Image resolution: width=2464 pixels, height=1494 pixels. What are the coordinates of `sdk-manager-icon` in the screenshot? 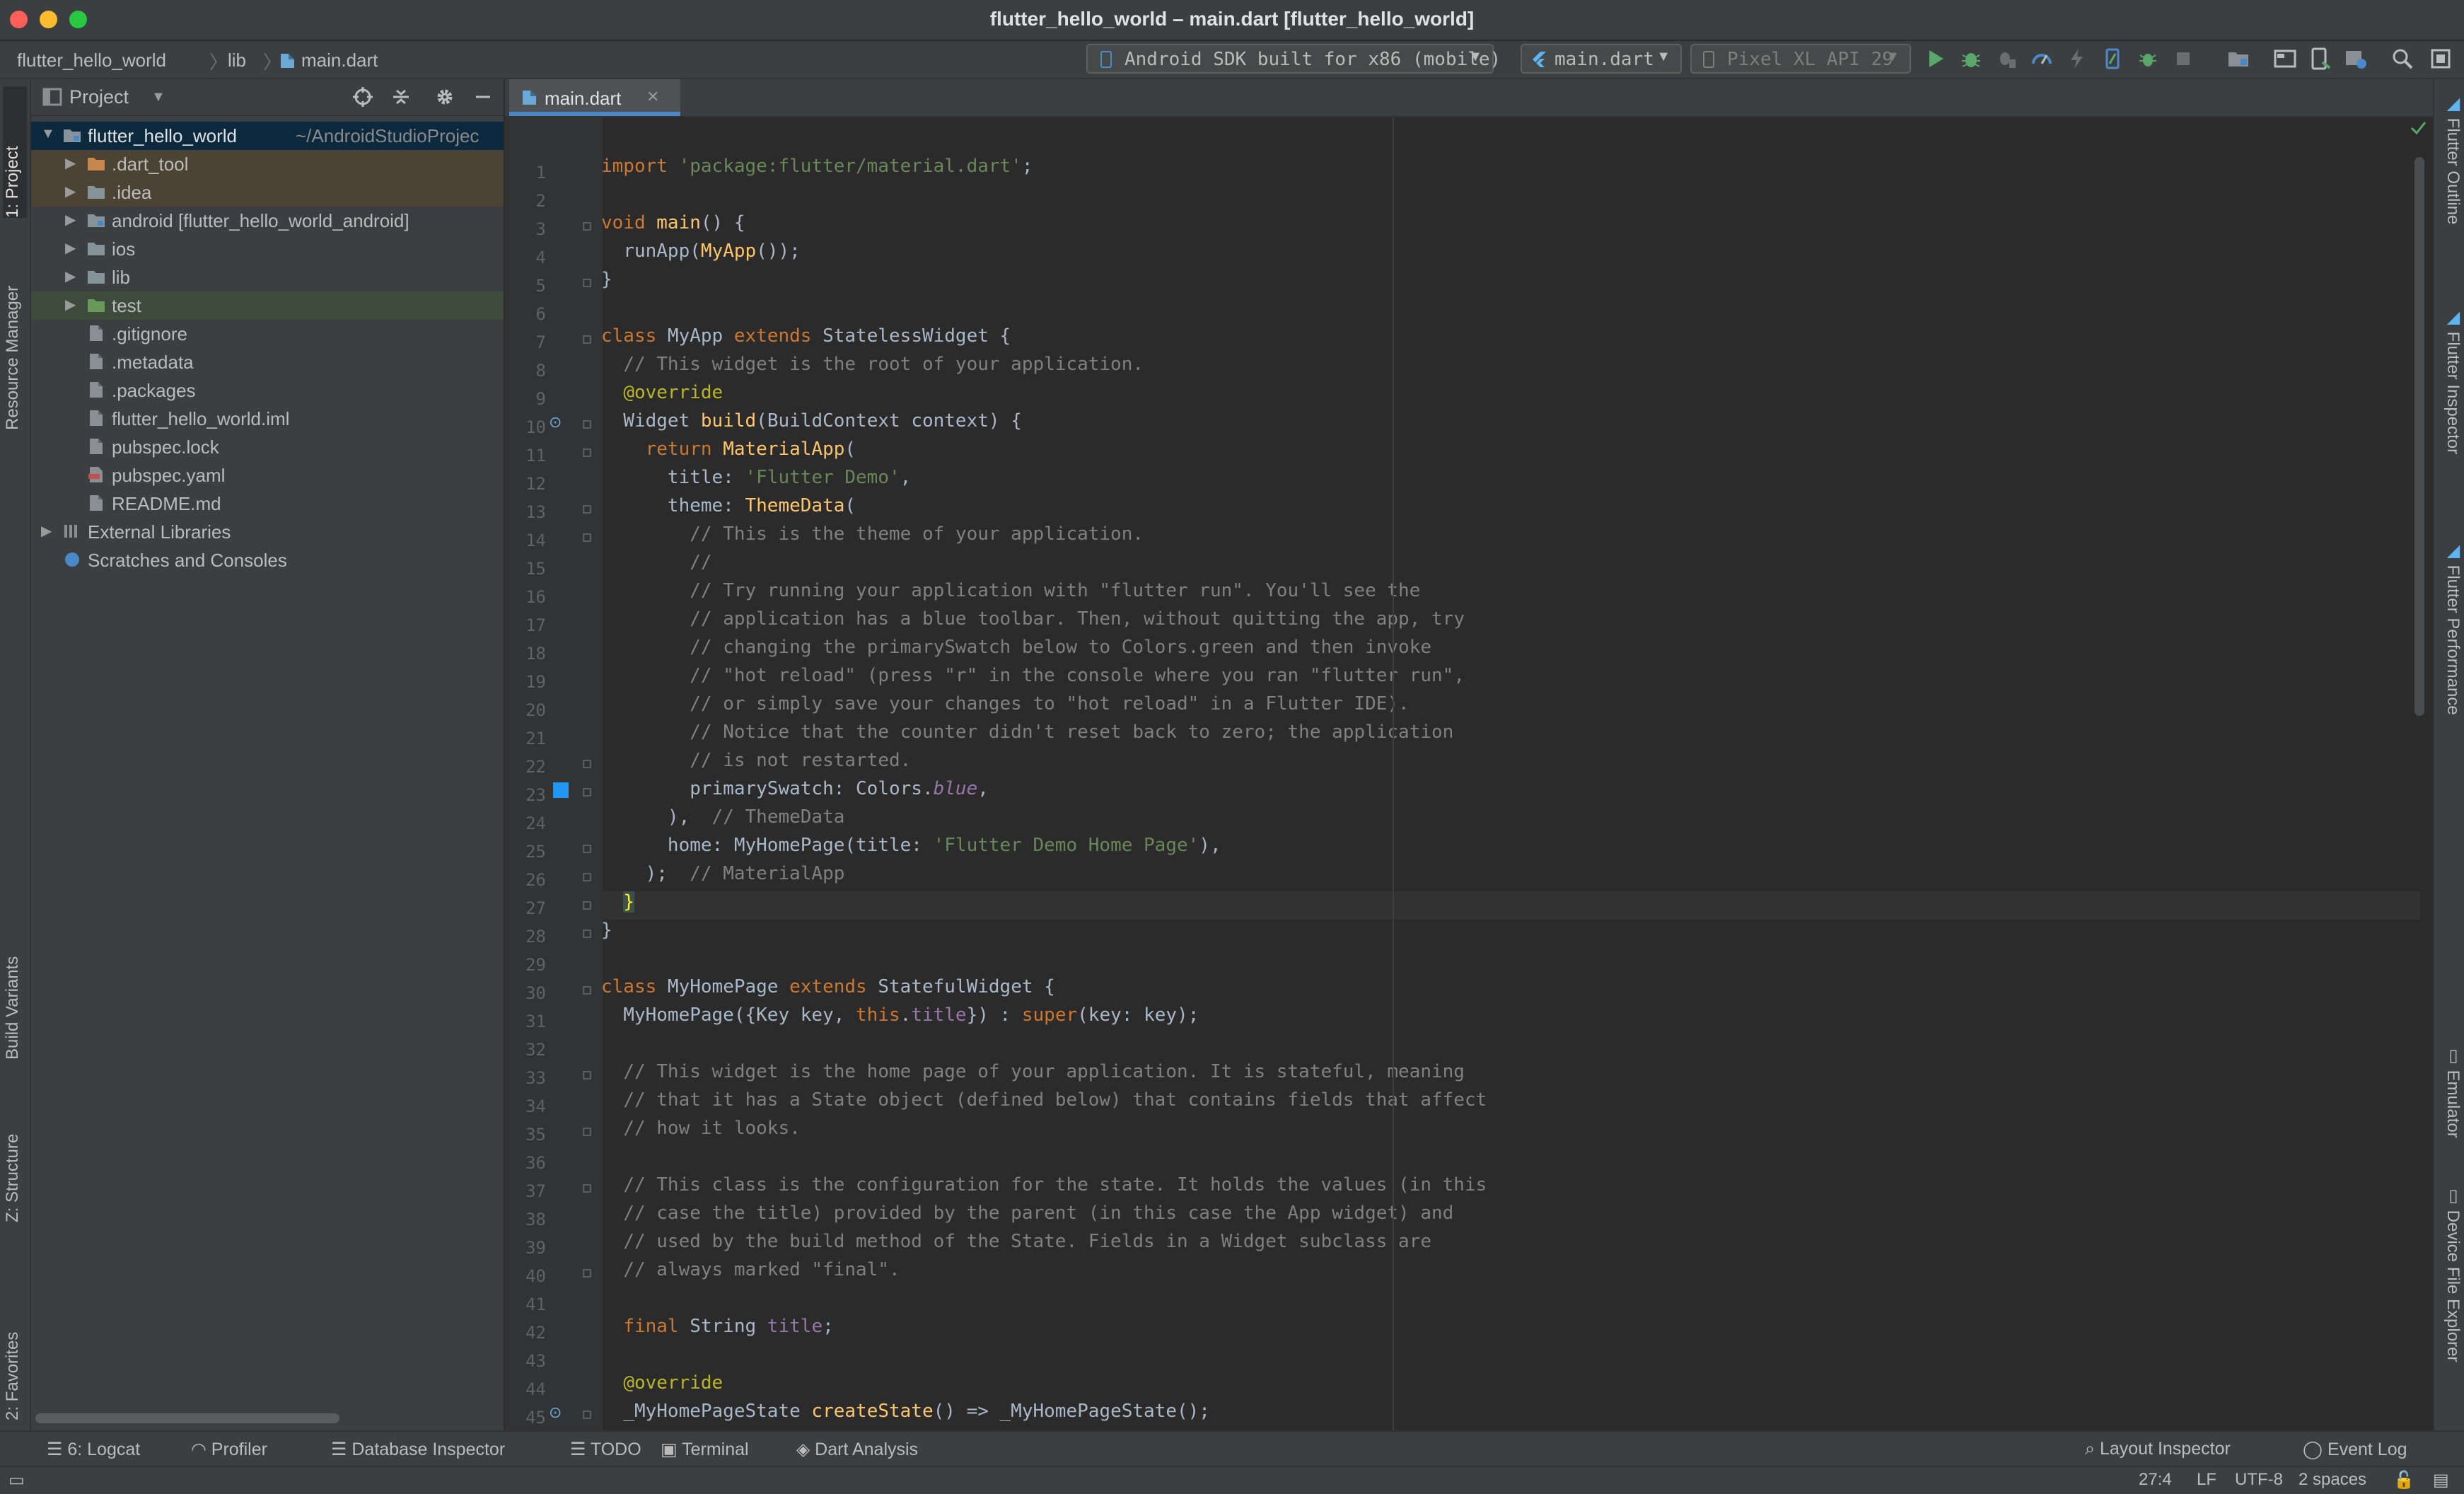 It's located at (2356, 59).